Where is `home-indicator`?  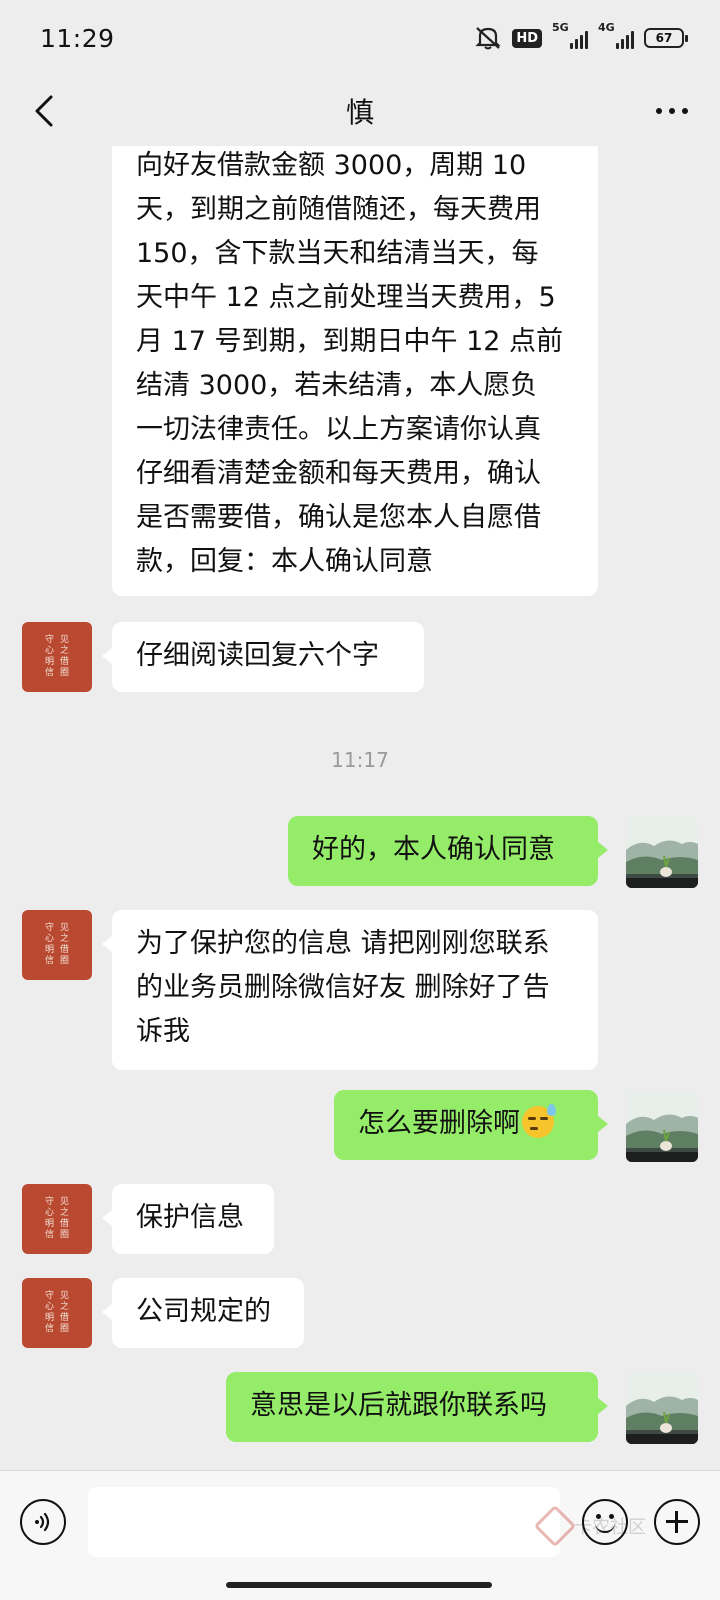 home-indicator is located at coordinates (359, 1585).